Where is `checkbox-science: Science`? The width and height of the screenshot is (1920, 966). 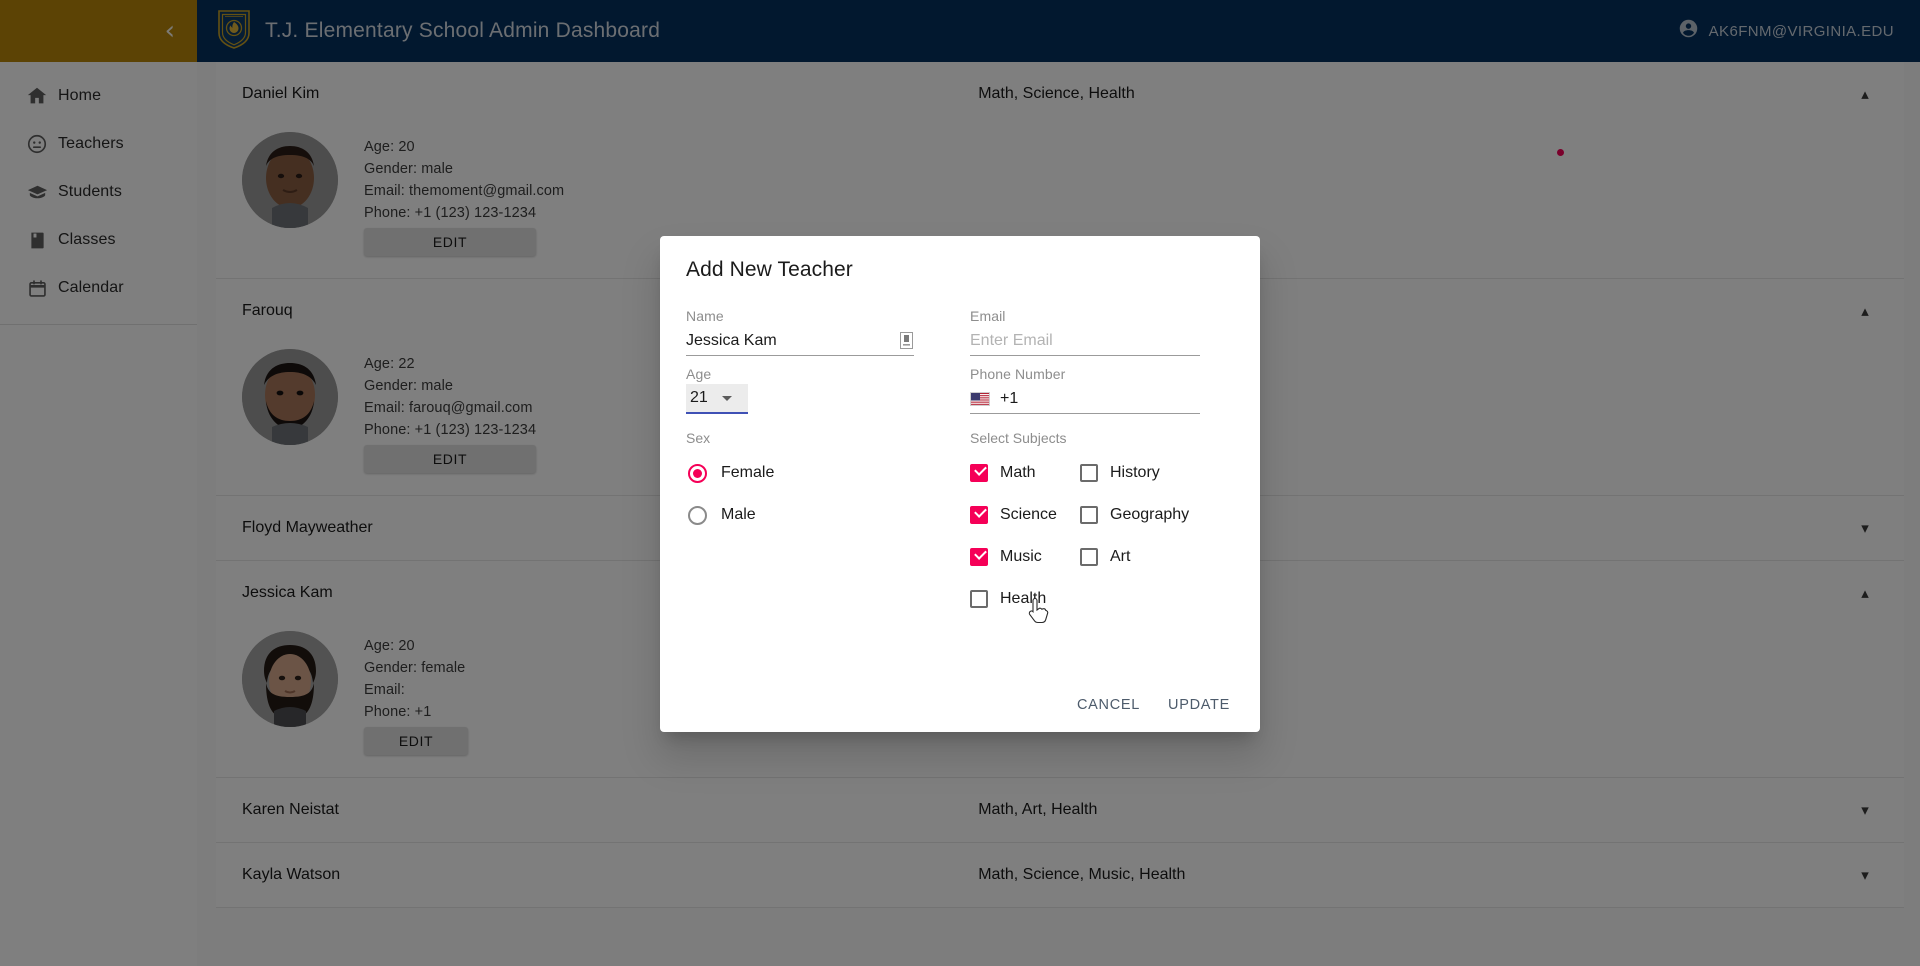 checkbox-science: Science is located at coordinates (1025, 515).